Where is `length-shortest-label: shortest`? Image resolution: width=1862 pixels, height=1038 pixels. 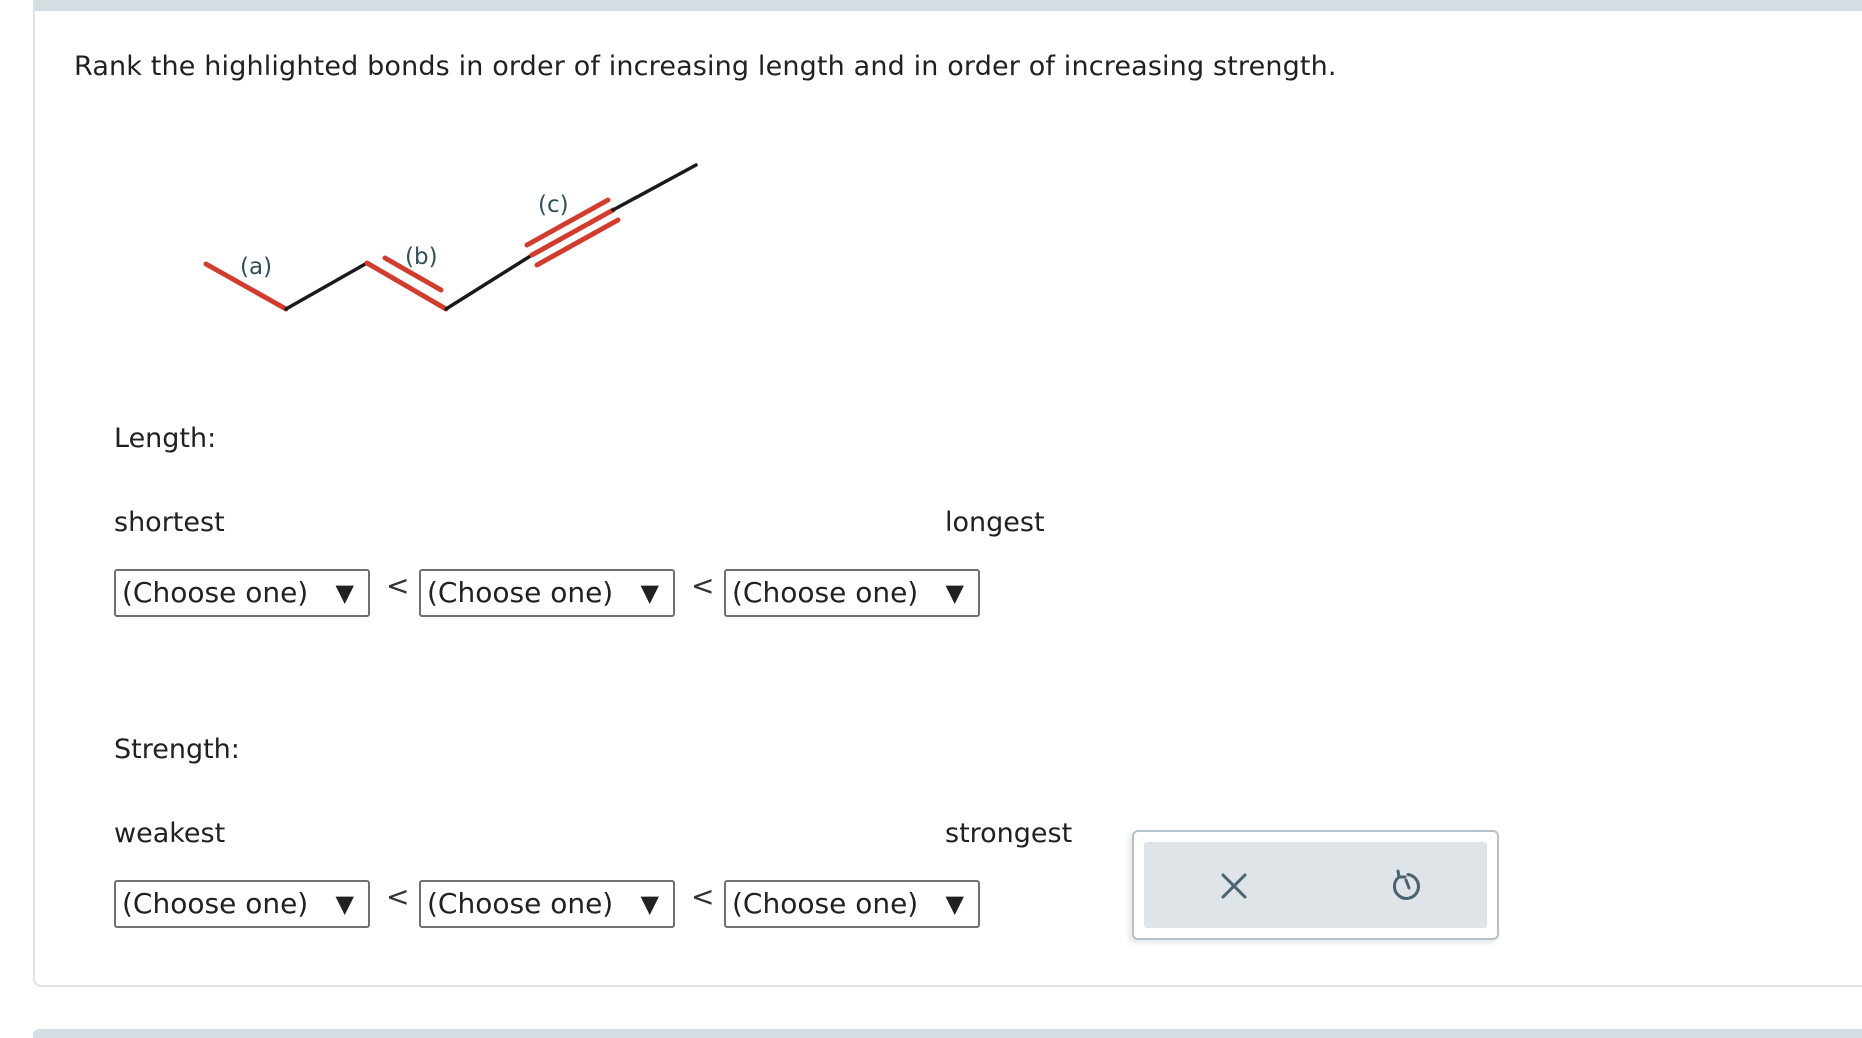 length-shortest-label: shortest is located at coordinates (169, 522).